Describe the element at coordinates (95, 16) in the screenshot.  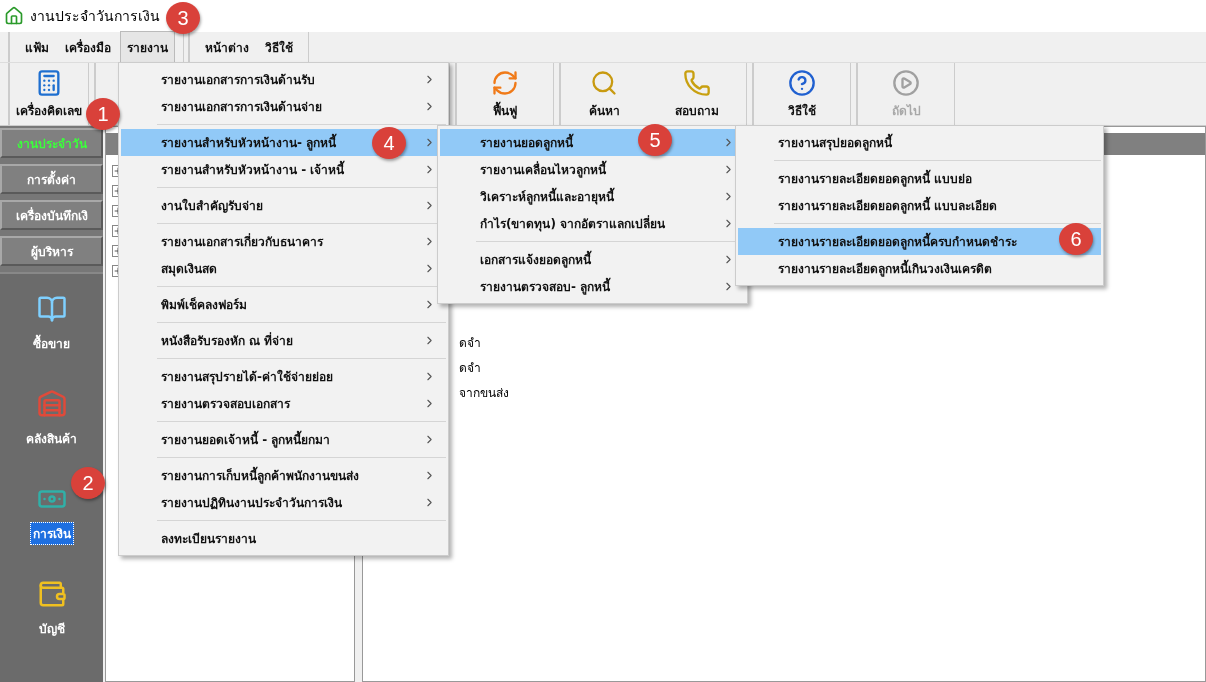
I see `window-title: งานประจำวันการเงิน` at that location.